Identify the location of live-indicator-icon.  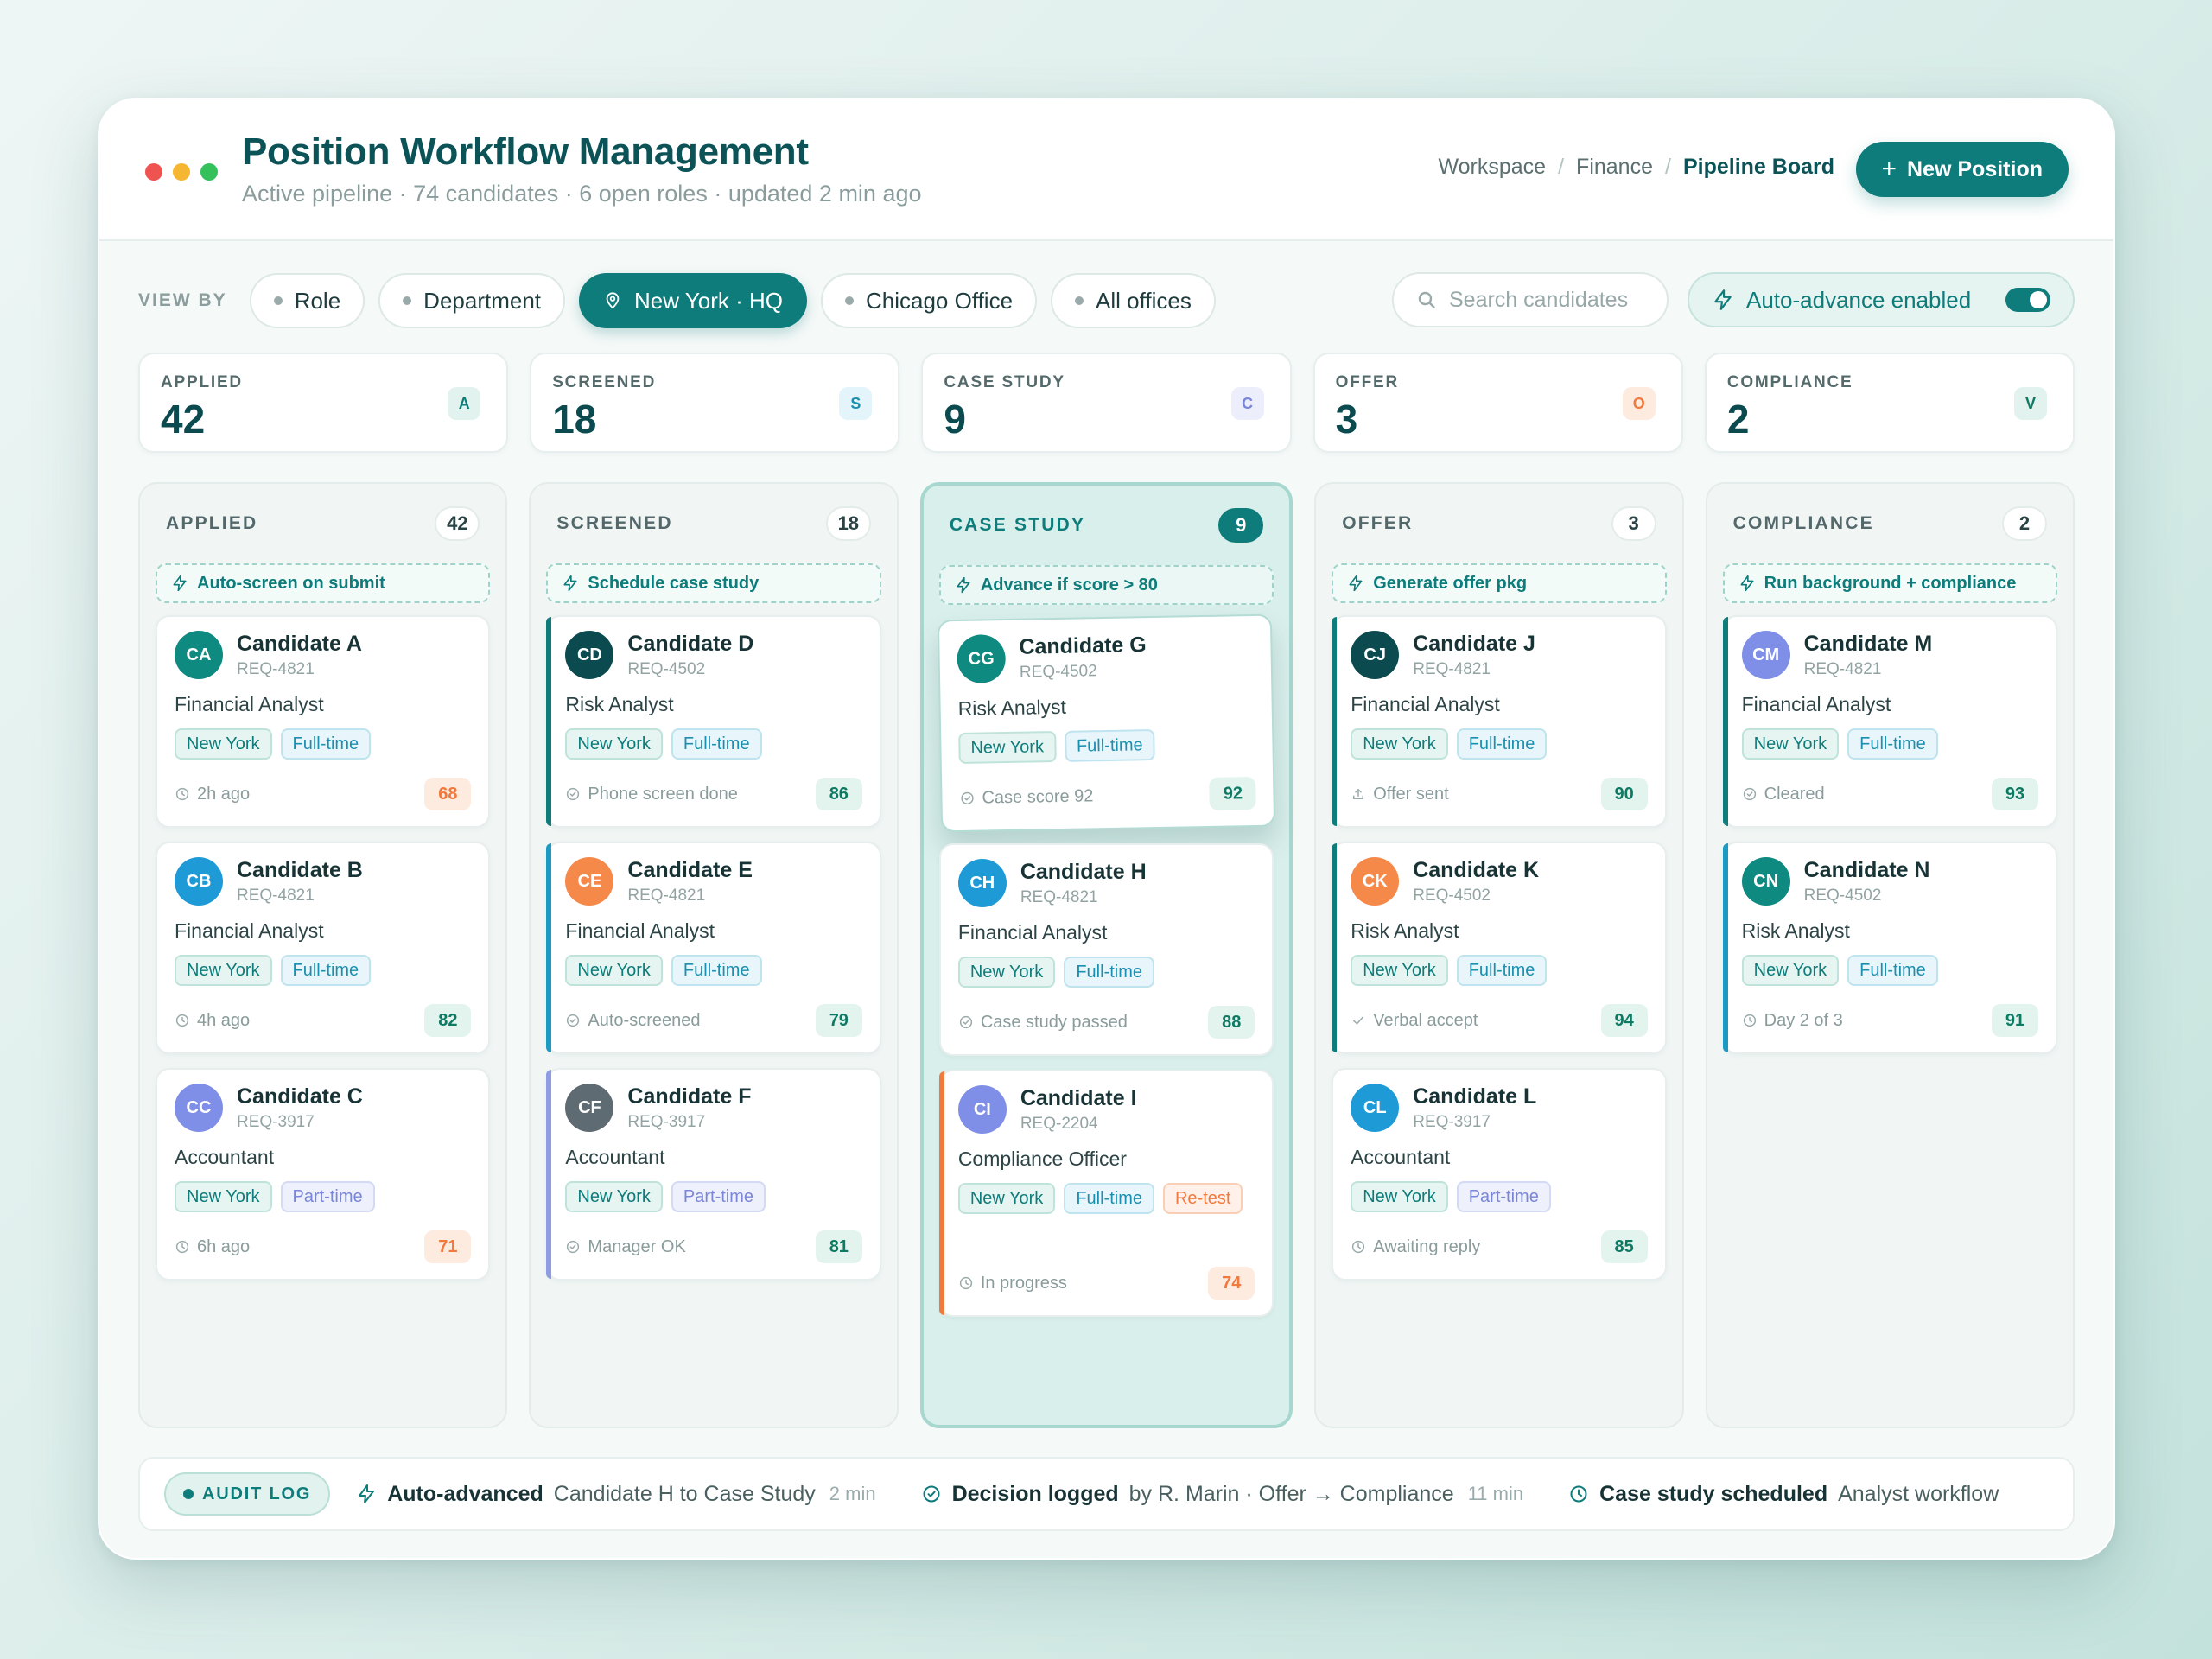
(188, 1494).